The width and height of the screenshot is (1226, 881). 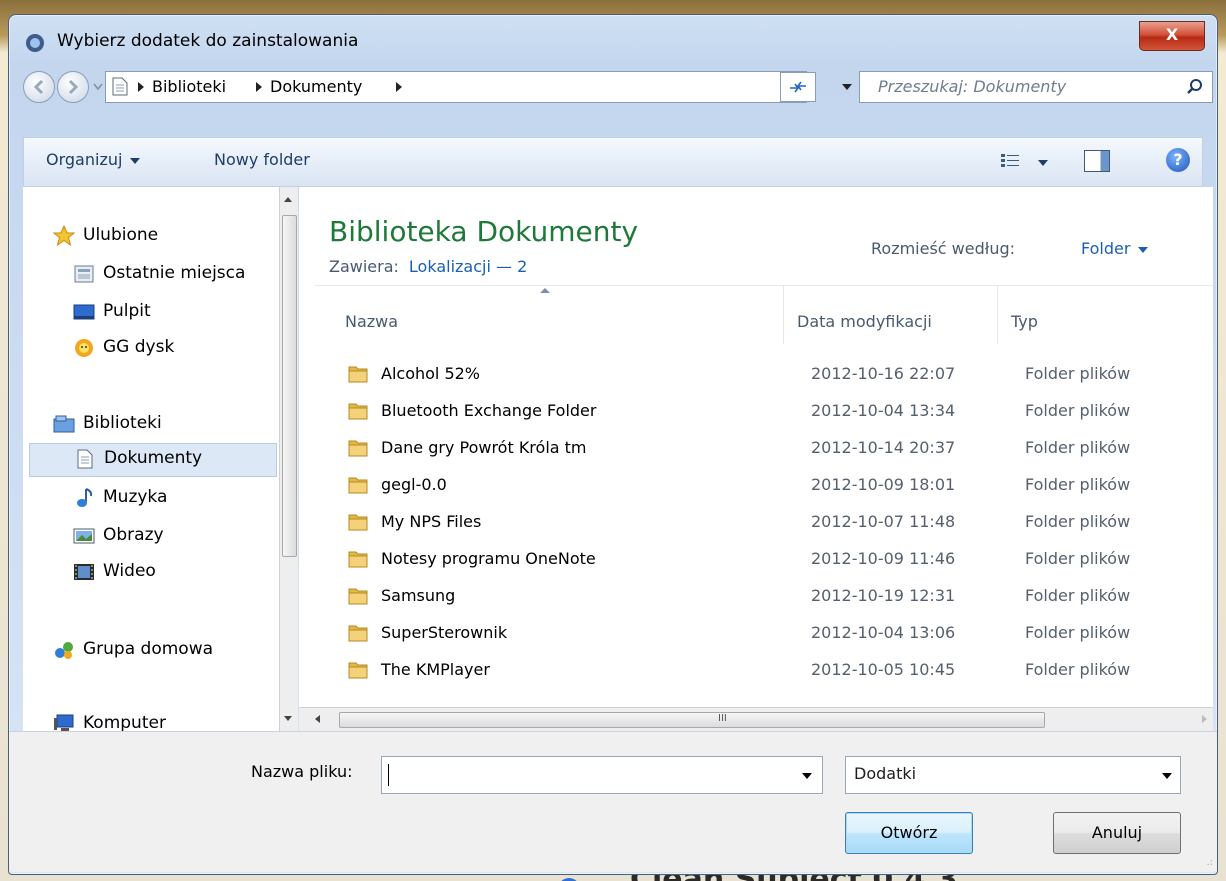 What do you see at coordinates (798, 87) in the screenshot?
I see `refresh-button` at bounding box center [798, 87].